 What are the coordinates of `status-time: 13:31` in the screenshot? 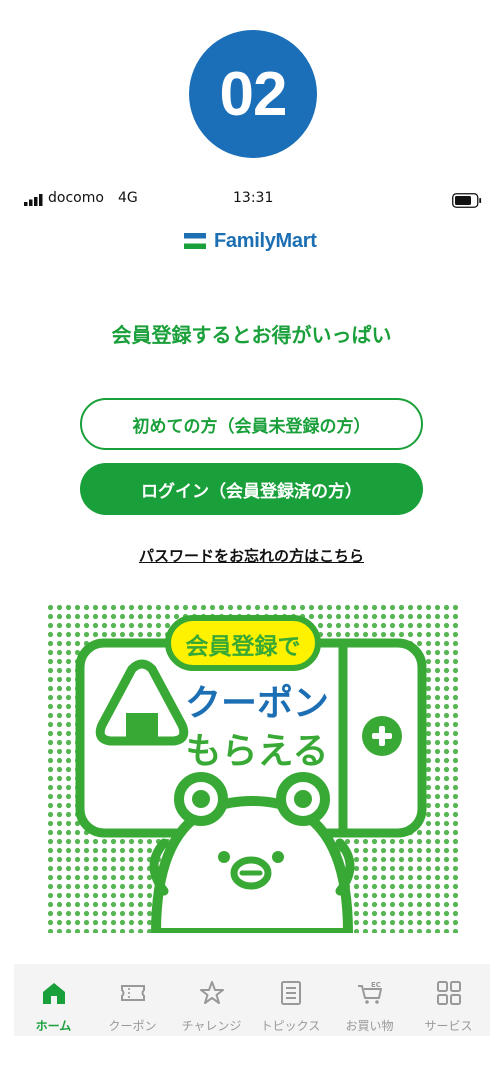 It's located at (253, 198).